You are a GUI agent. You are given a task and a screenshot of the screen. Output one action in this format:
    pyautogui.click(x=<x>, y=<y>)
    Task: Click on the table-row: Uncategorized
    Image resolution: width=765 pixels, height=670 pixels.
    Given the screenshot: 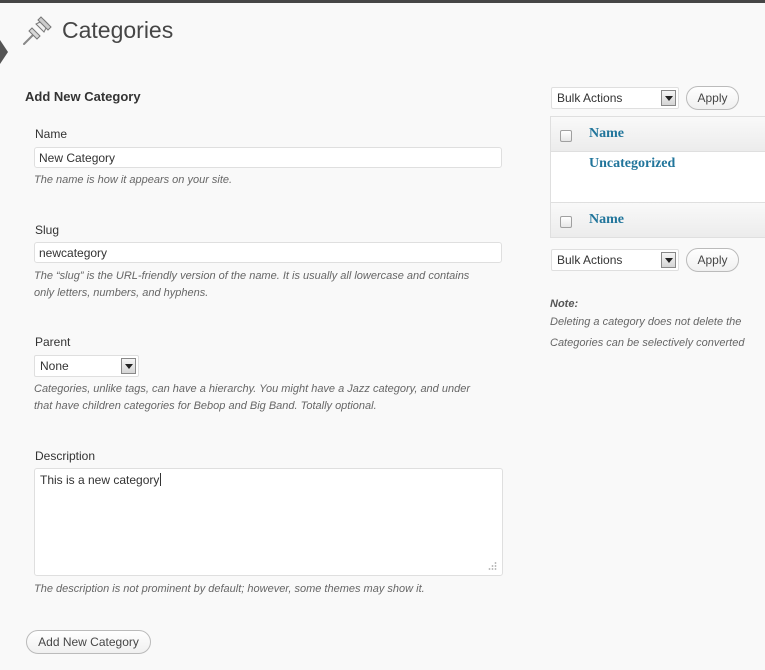 What is the action you would take?
    pyautogui.click(x=657, y=177)
    